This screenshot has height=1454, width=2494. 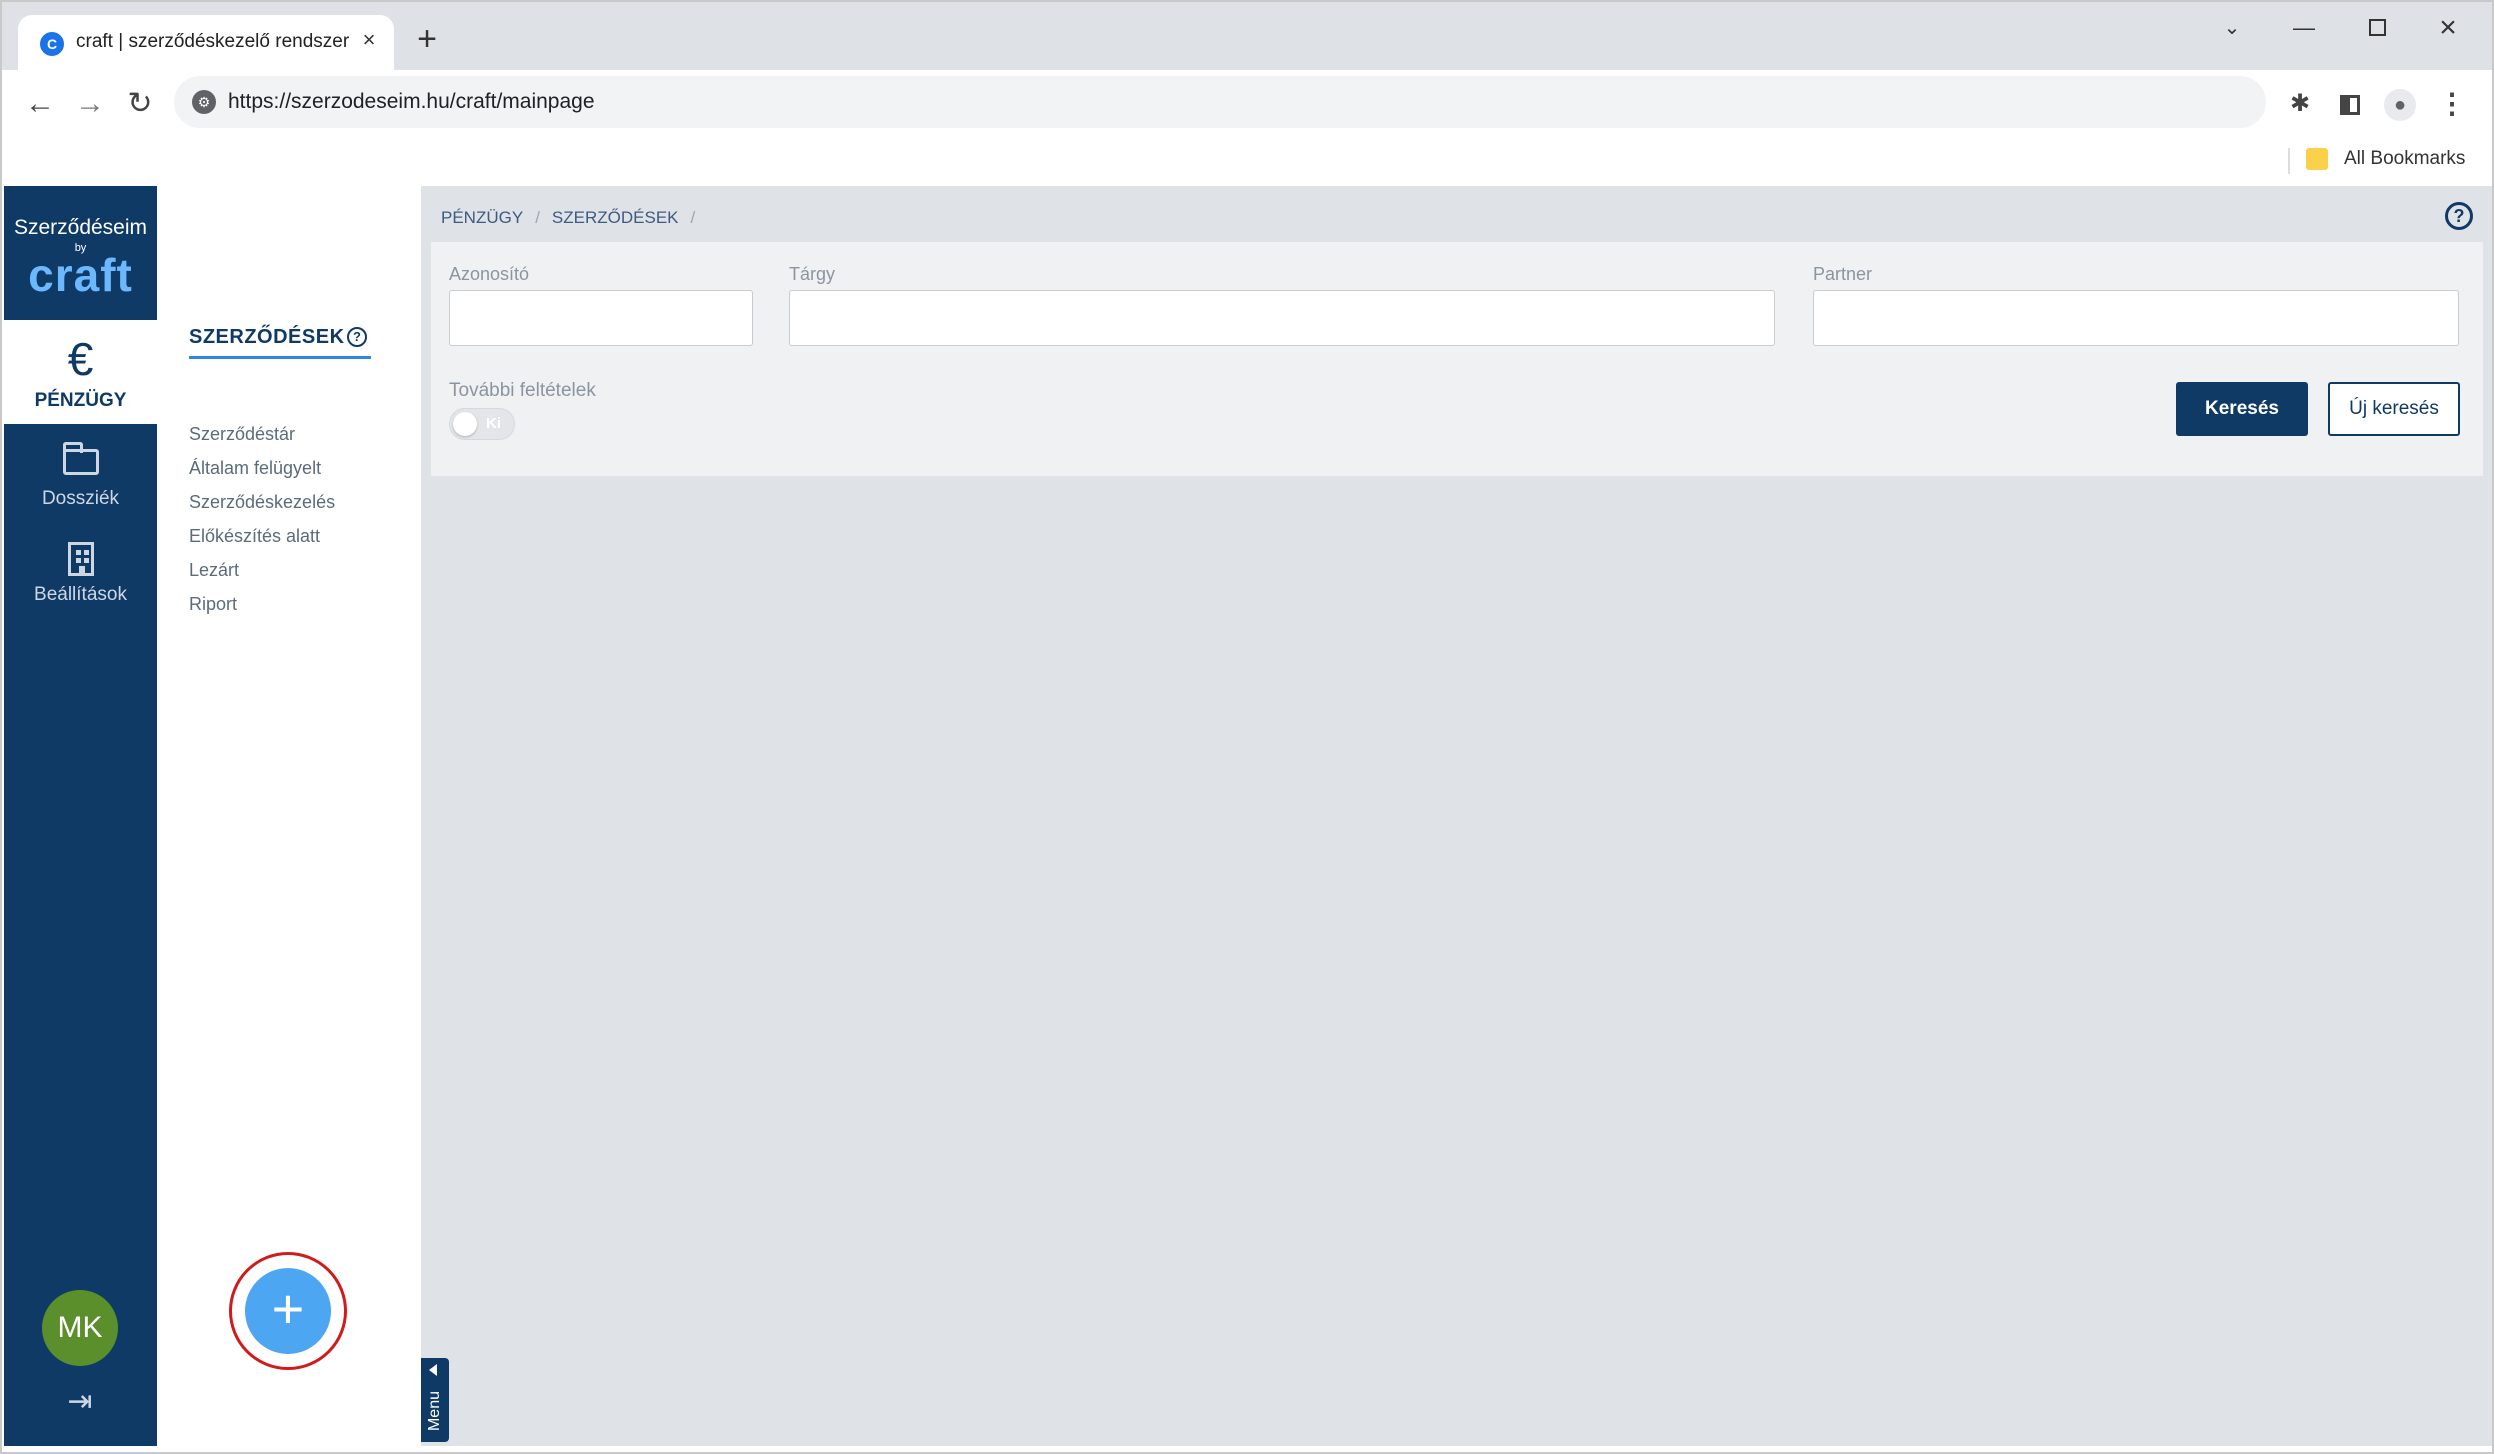 What do you see at coordinates (493, 423) in the screenshot?
I see `toggle-state-text: Ki` at bounding box center [493, 423].